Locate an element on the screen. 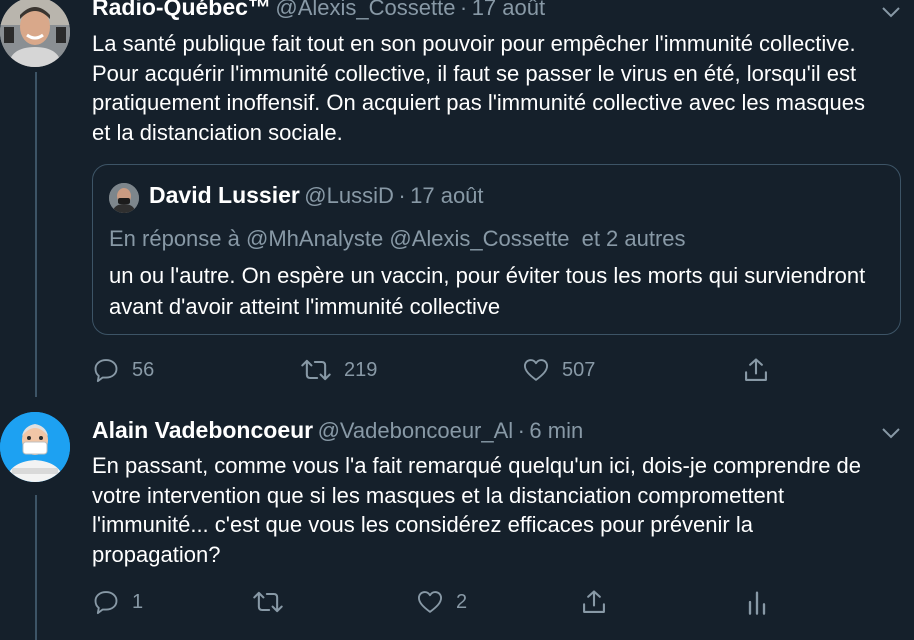 This screenshot has height=640, width=914. avatar-illustration-icon is located at coordinates (35, 447).